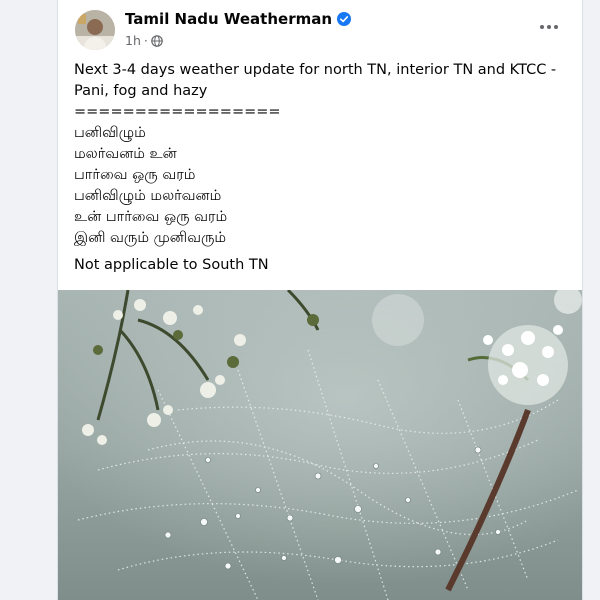  What do you see at coordinates (157, 40) in the screenshot?
I see `globe-icon` at bounding box center [157, 40].